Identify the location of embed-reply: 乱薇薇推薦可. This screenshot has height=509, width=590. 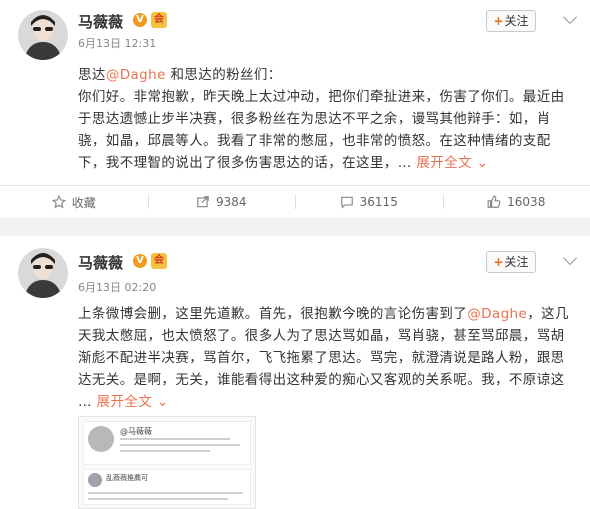
(167, 487).